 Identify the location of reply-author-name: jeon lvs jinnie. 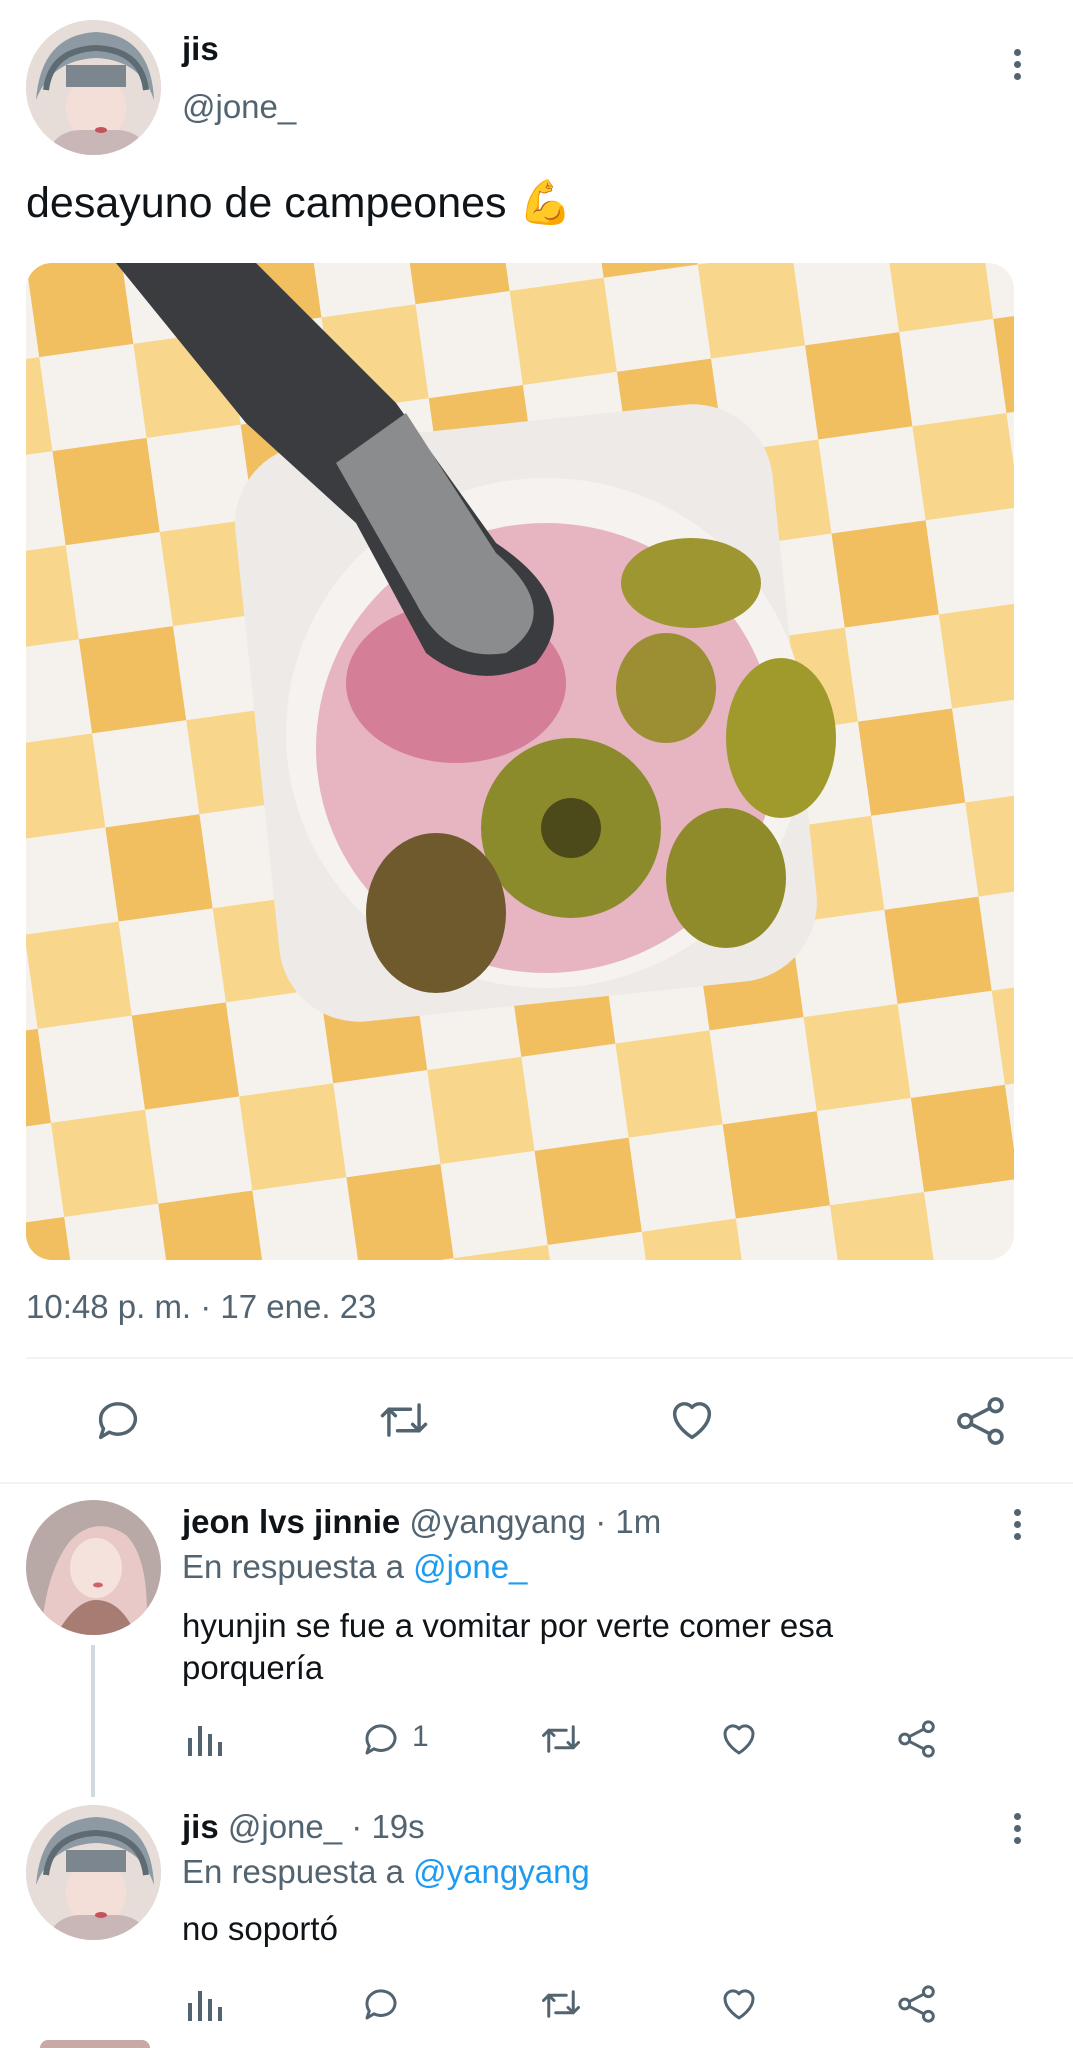
(291, 1521).